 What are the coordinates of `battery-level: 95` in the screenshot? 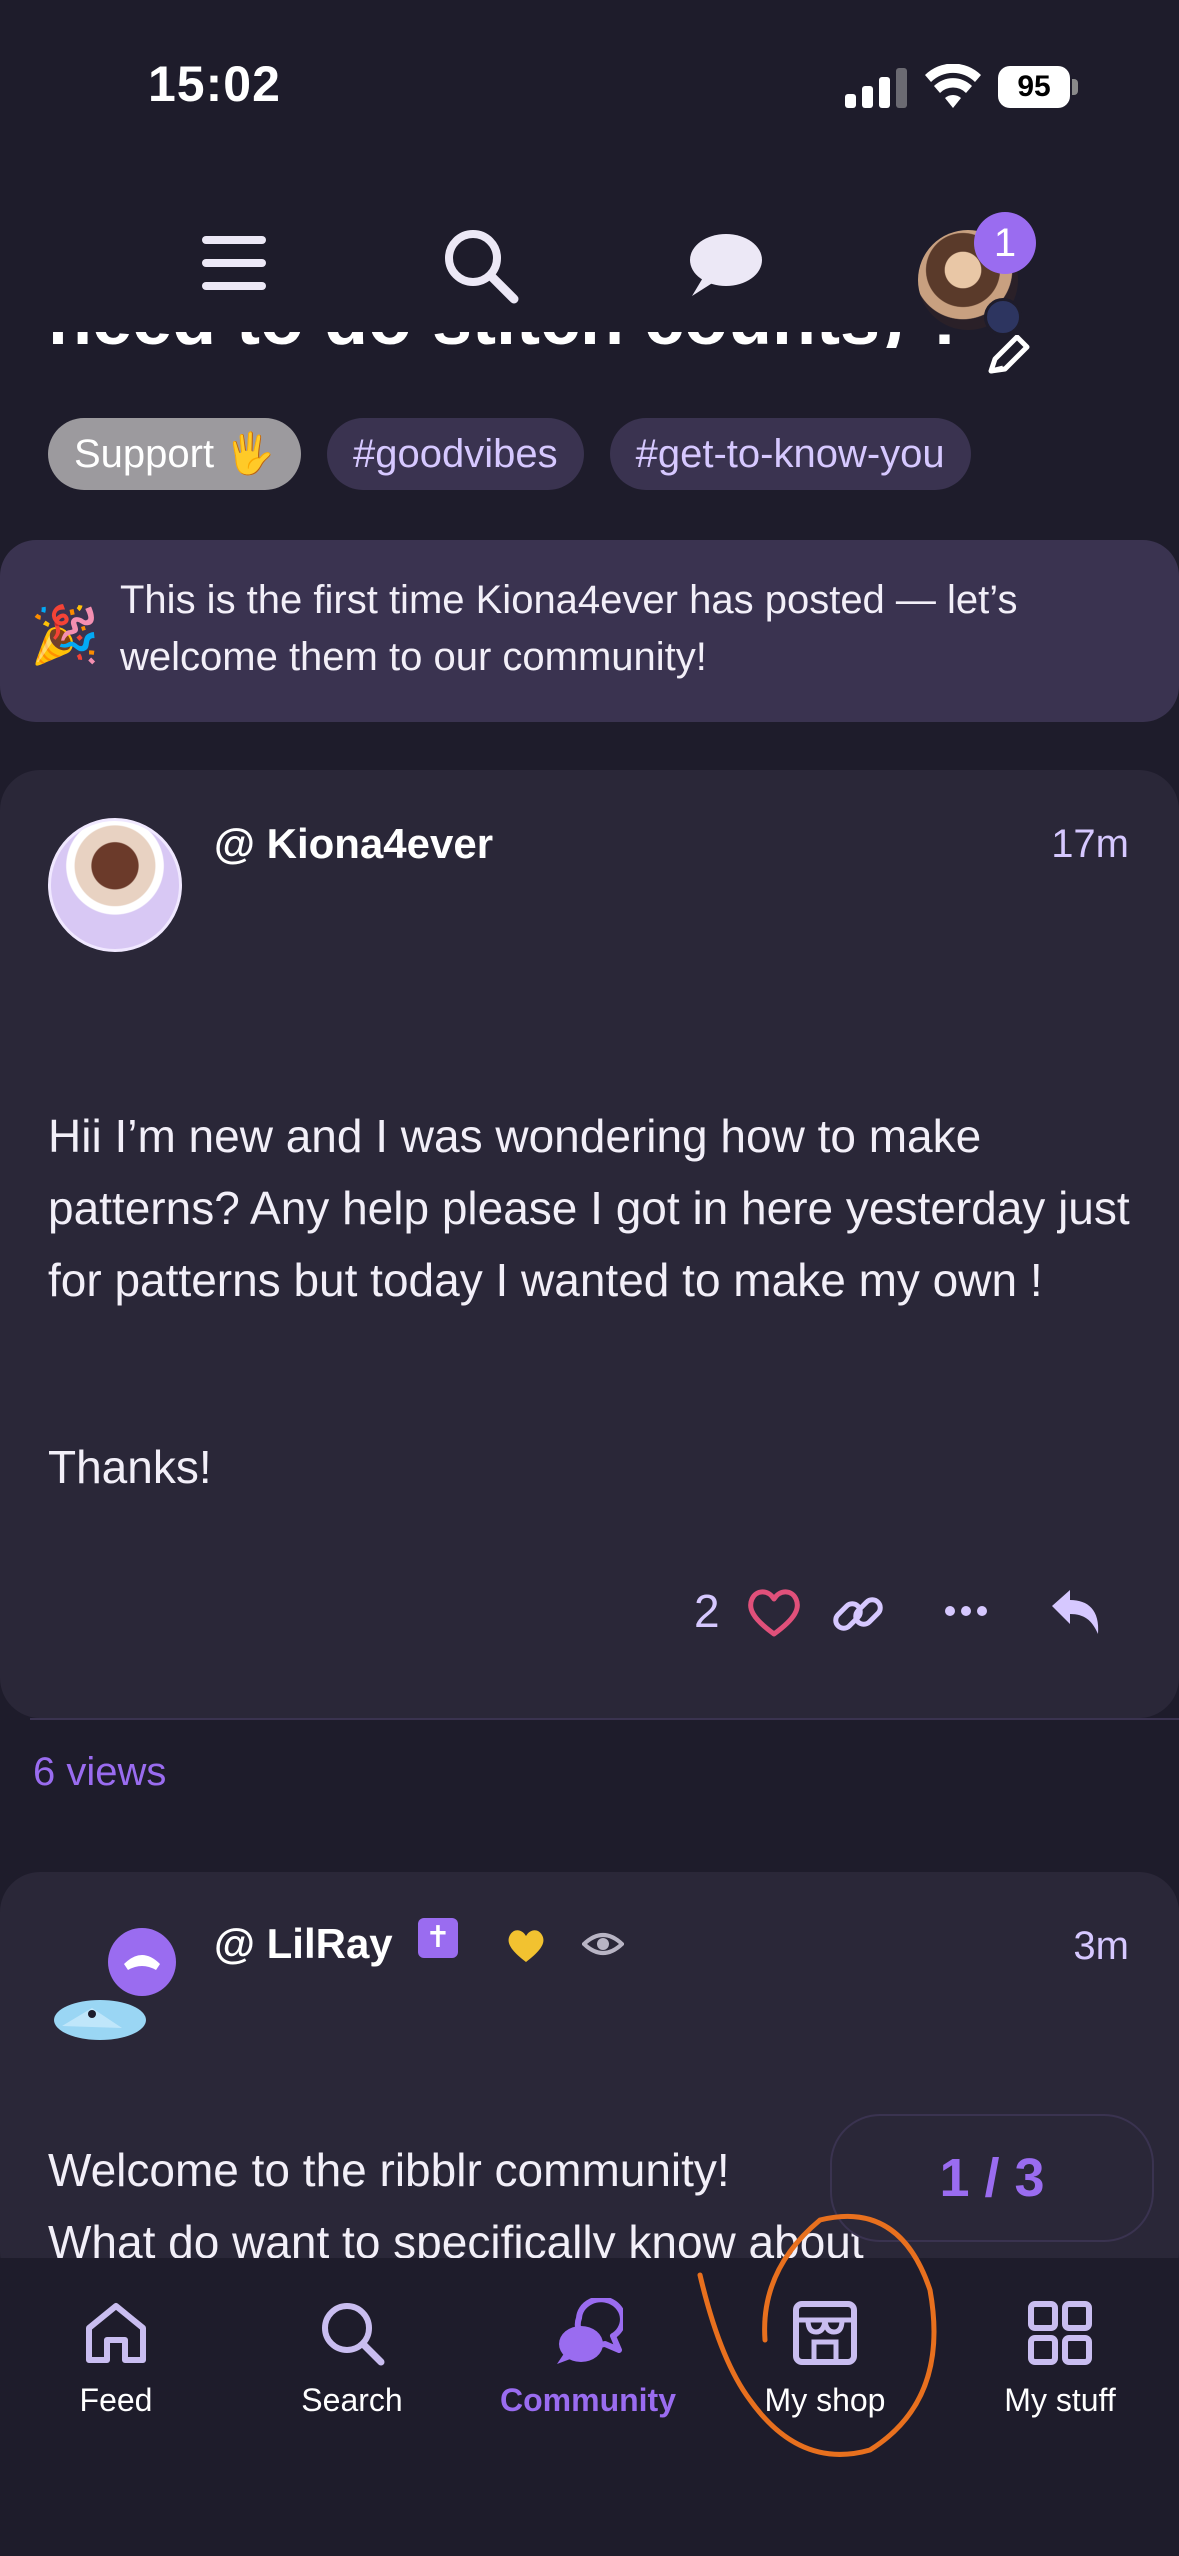 It's located at (1034, 87).